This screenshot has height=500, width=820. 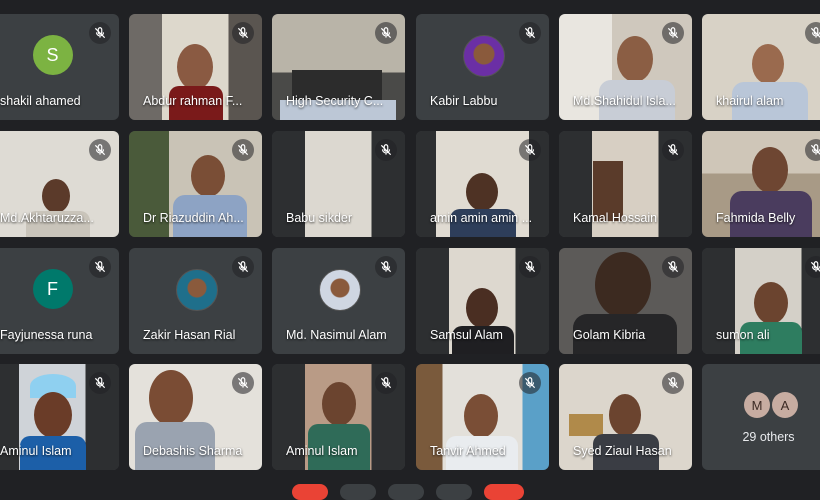 What do you see at coordinates (743, 335) in the screenshot?
I see `participant-name: sumon ali` at bounding box center [743, 335].